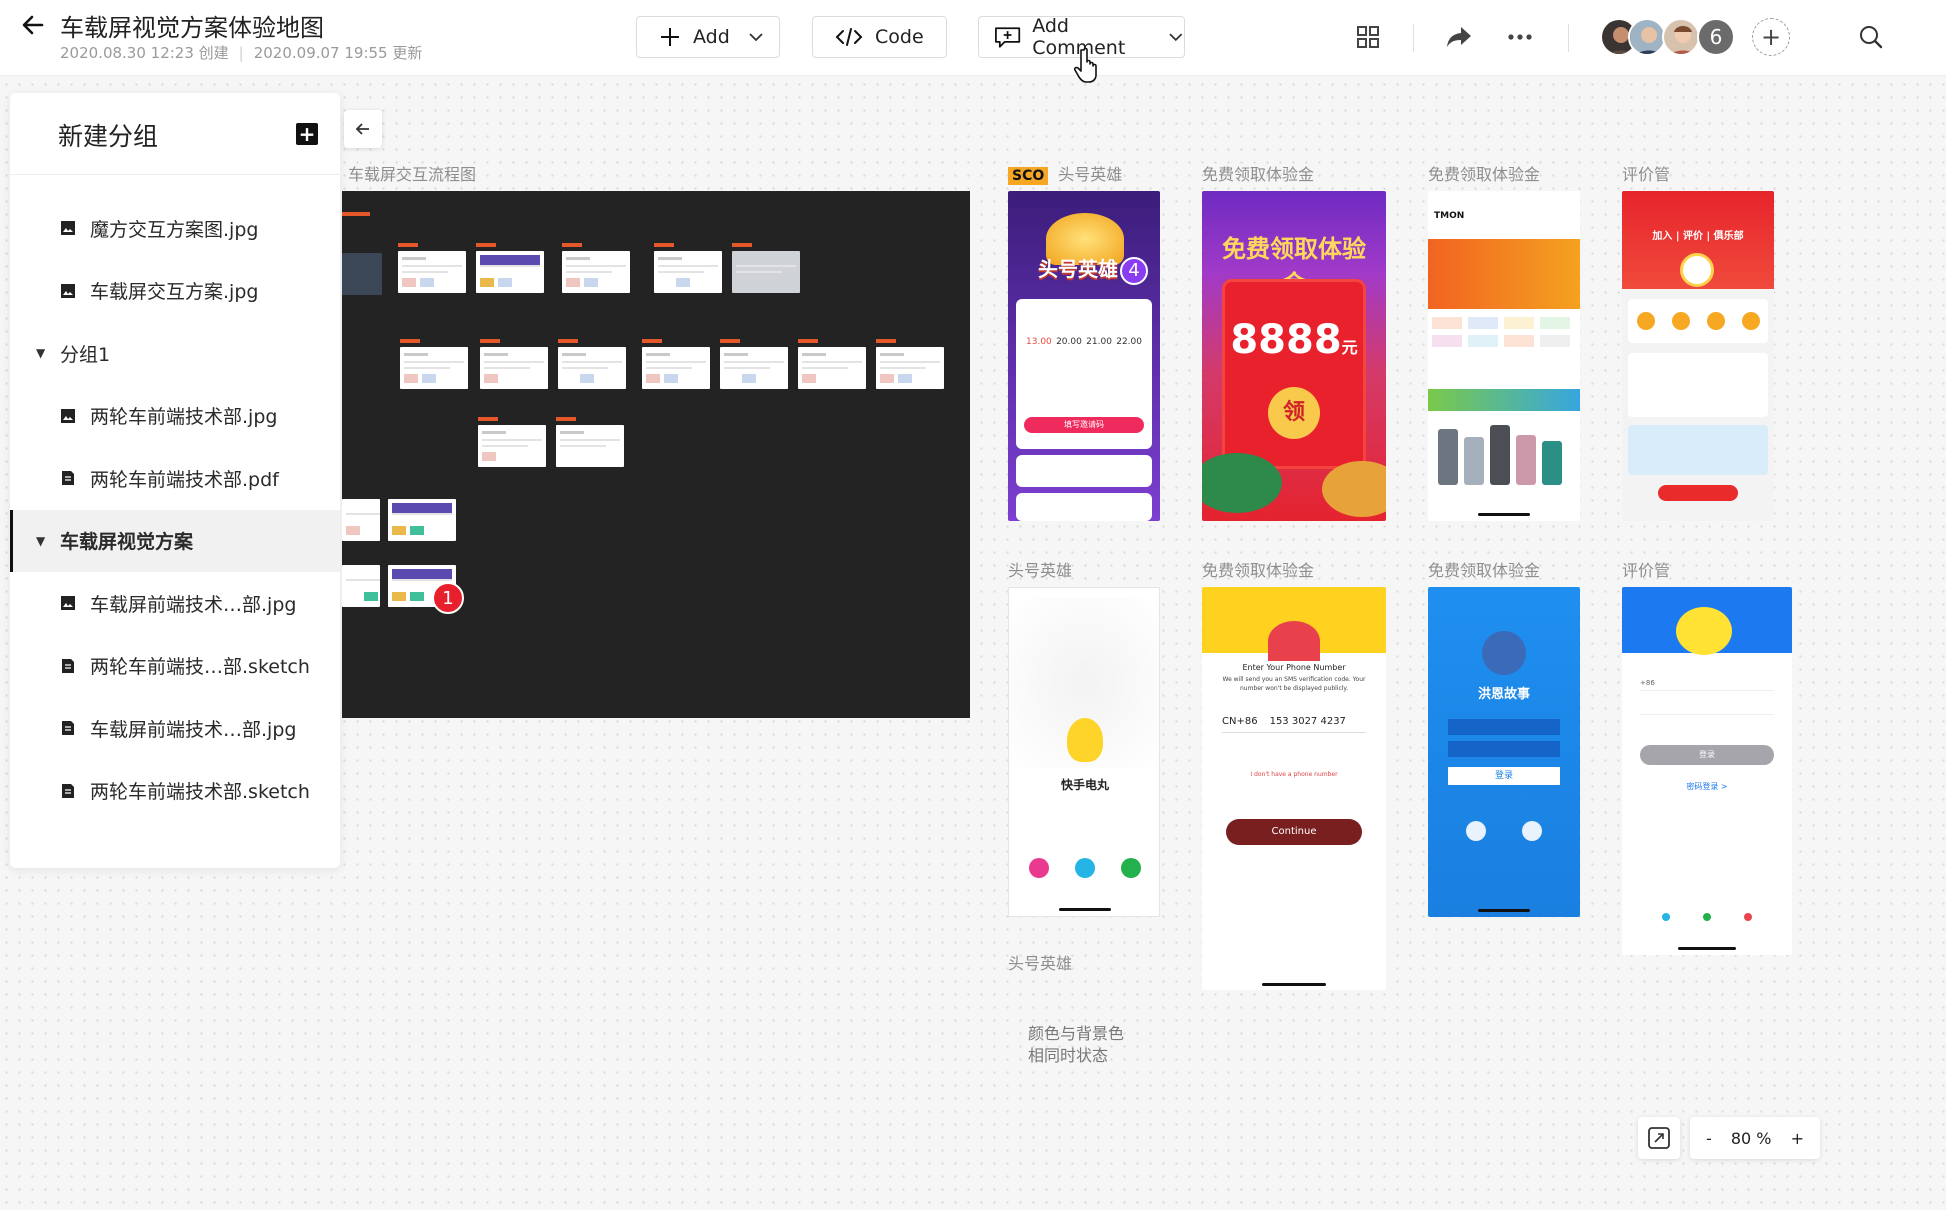 This screenshot has height=1210, width=1946. What do you see at coordinates (1709, 1138) in the screenshot?
I see `zoom-out-button: -` at bounding box center [1709, 1138].